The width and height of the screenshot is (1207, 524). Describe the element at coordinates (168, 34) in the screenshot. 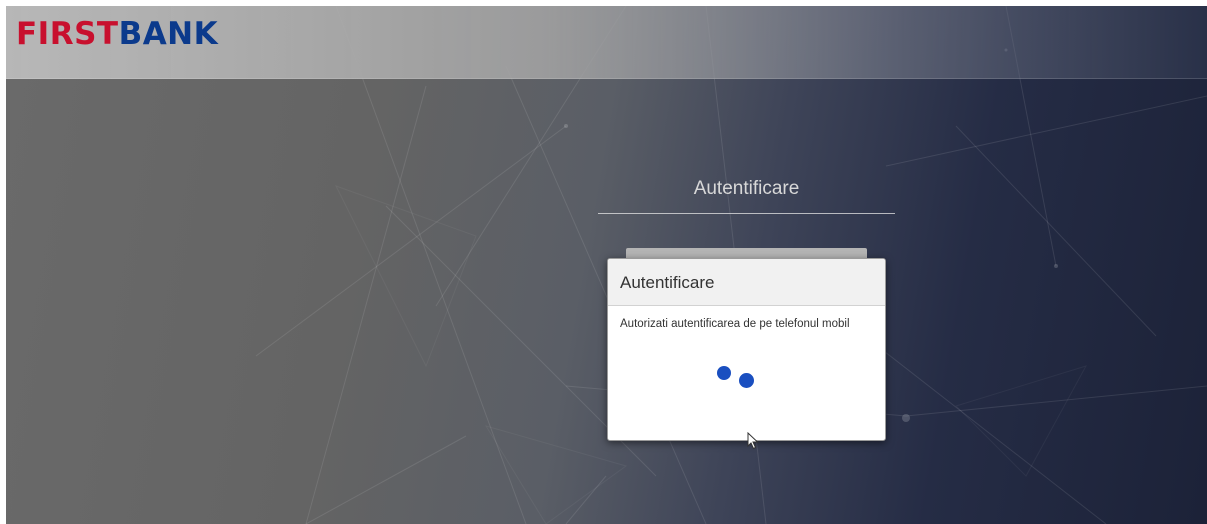

I see `logo-bank-text: BANK` at that location.